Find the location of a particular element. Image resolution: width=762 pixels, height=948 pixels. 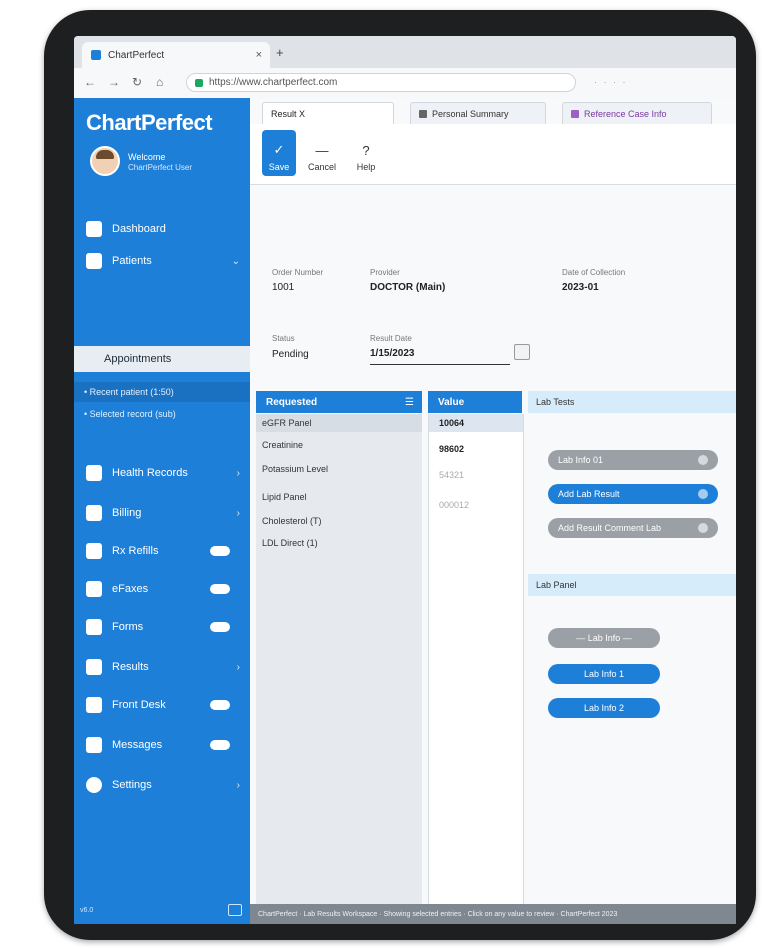

browser-extension-icons: · · · · is located at coordinates (611, 82).